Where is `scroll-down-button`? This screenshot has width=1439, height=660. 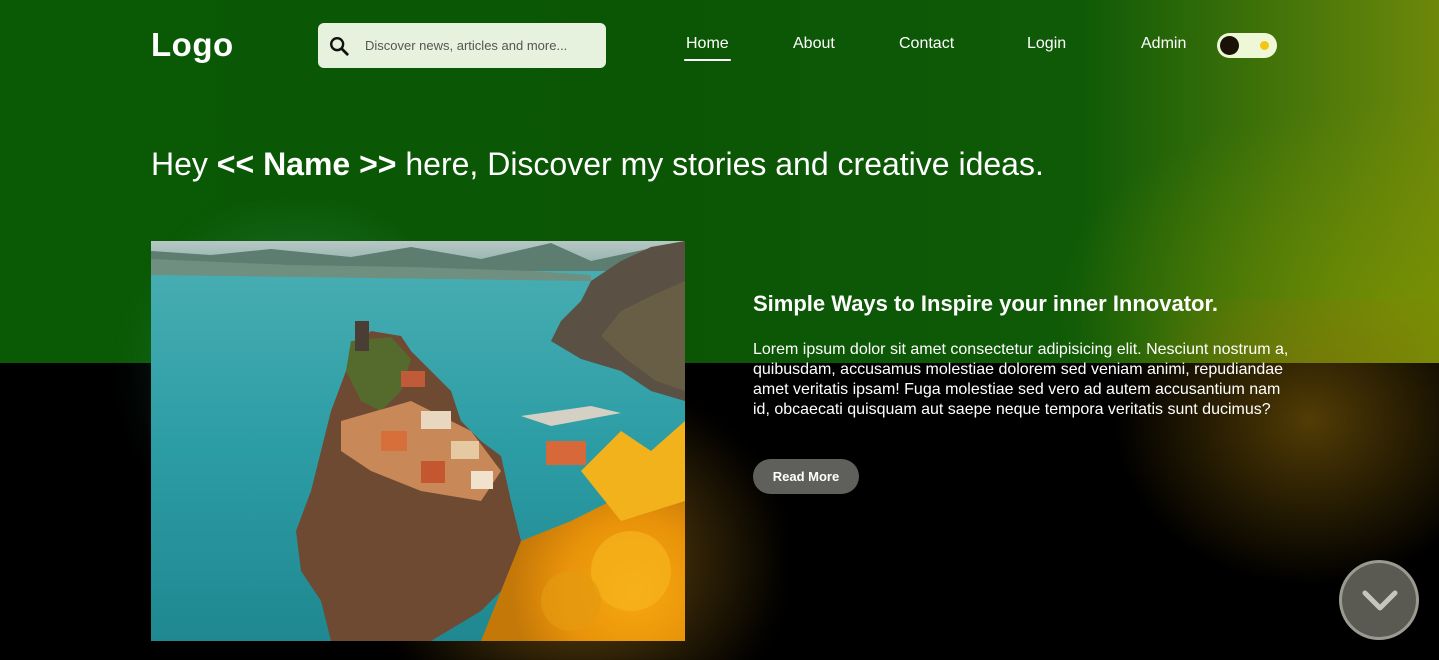
scroll-down-button is located at coordinates (1379, 600).